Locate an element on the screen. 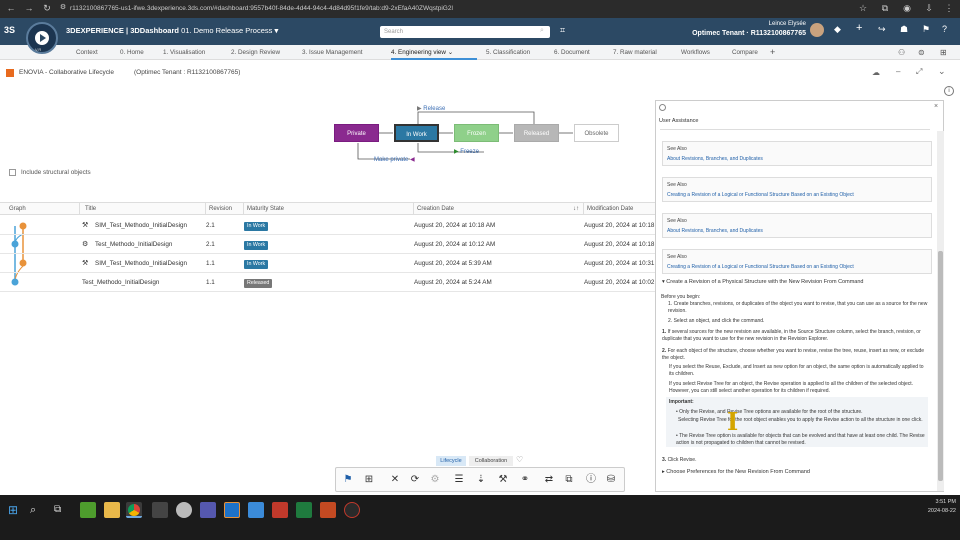 The image size is (960, 540). col-graph: Graph is located at coordinates (43, 209).